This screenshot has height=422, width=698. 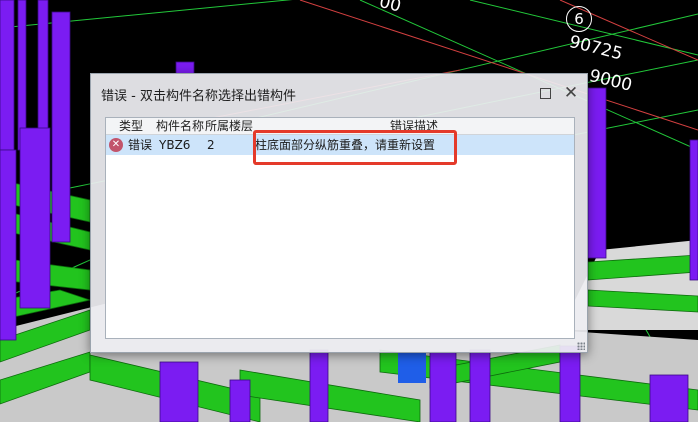 What do you see at coordinates (412, 368) in the screenshot?
I see `blue-element` at bounding box center [412, 368].